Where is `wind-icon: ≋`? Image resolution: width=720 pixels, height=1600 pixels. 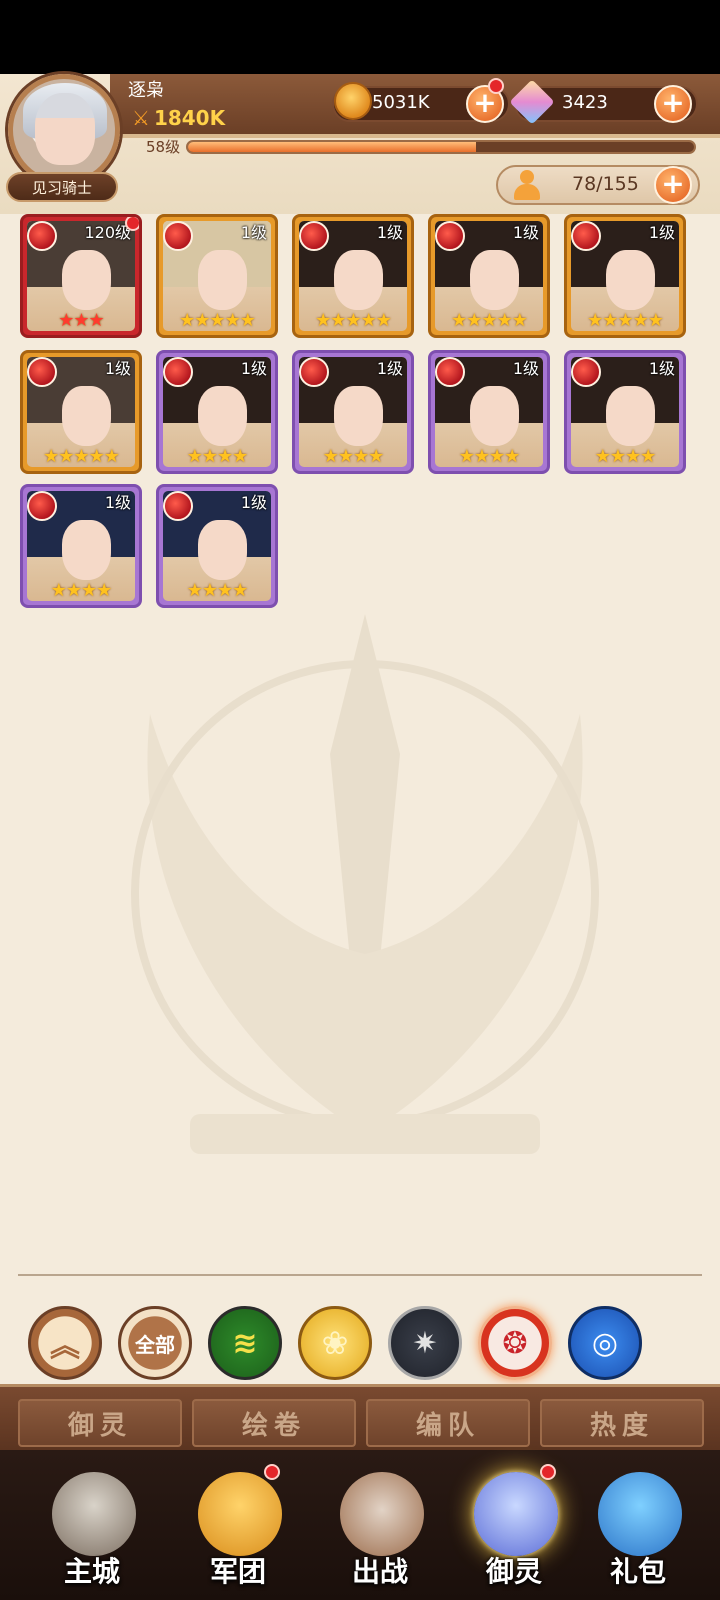
wind-icon: ≋ is located at coordinates (245, 1343).